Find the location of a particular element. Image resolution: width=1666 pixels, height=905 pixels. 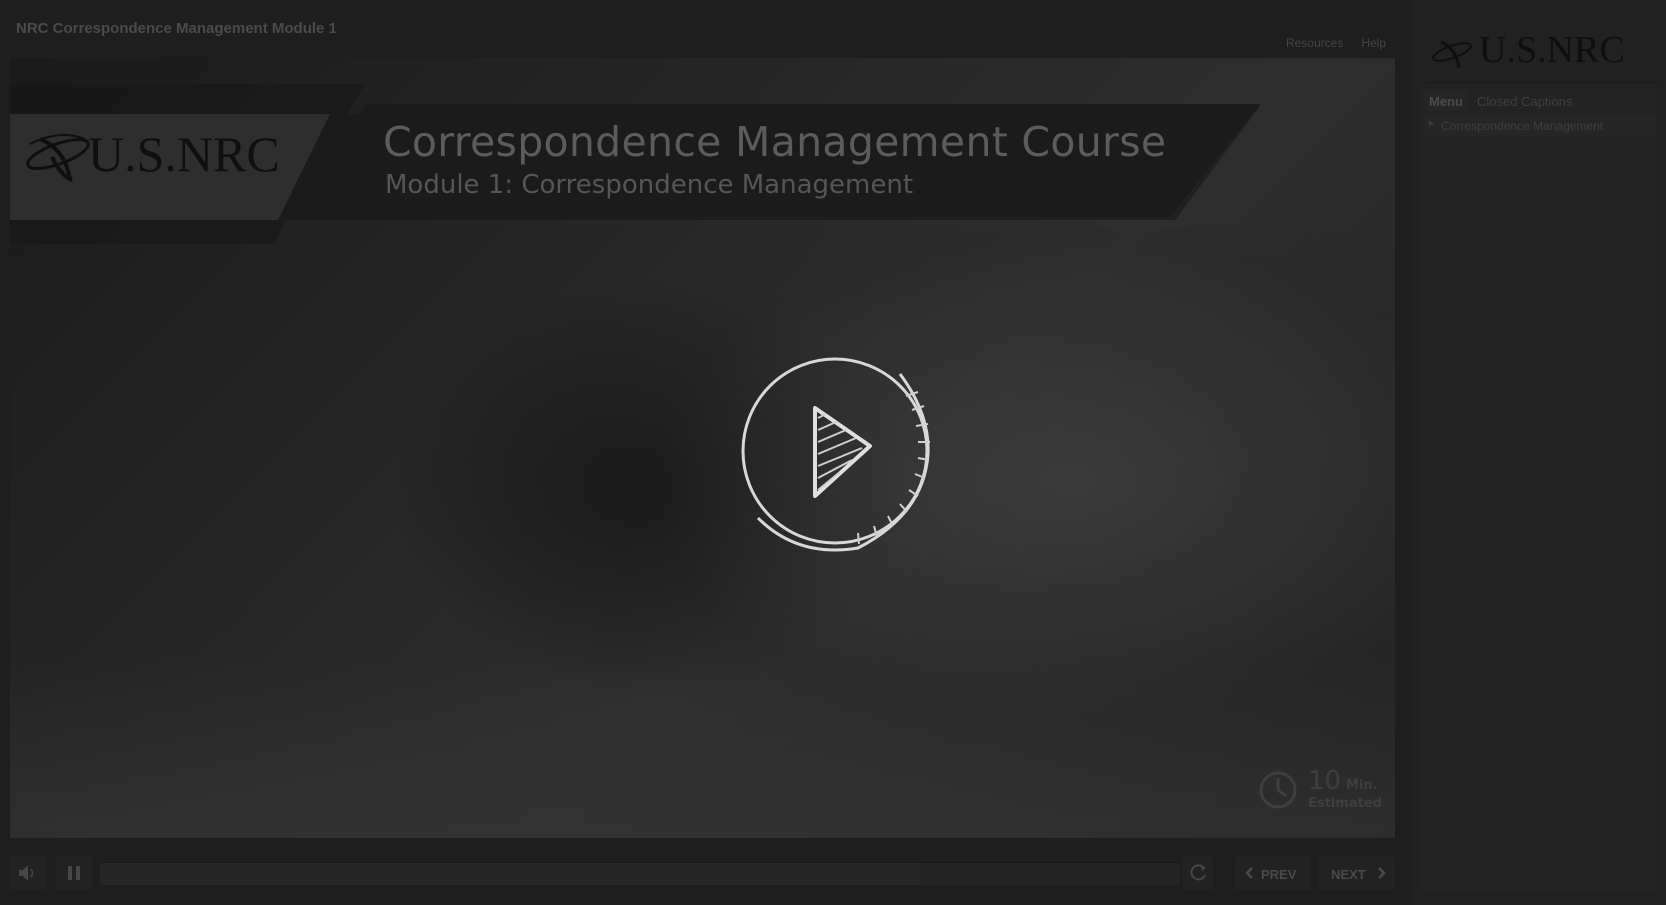

pause-button is located at coordinates (74, 873).